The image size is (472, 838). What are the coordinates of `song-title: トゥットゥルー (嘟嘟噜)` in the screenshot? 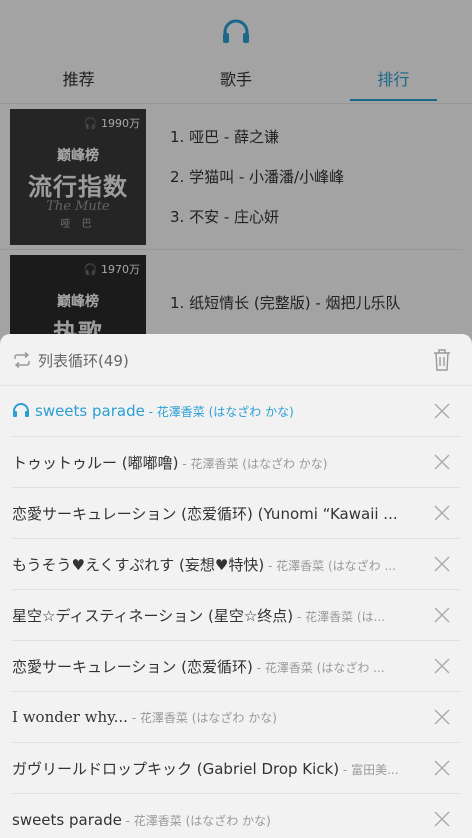 It's located at (95, 462).